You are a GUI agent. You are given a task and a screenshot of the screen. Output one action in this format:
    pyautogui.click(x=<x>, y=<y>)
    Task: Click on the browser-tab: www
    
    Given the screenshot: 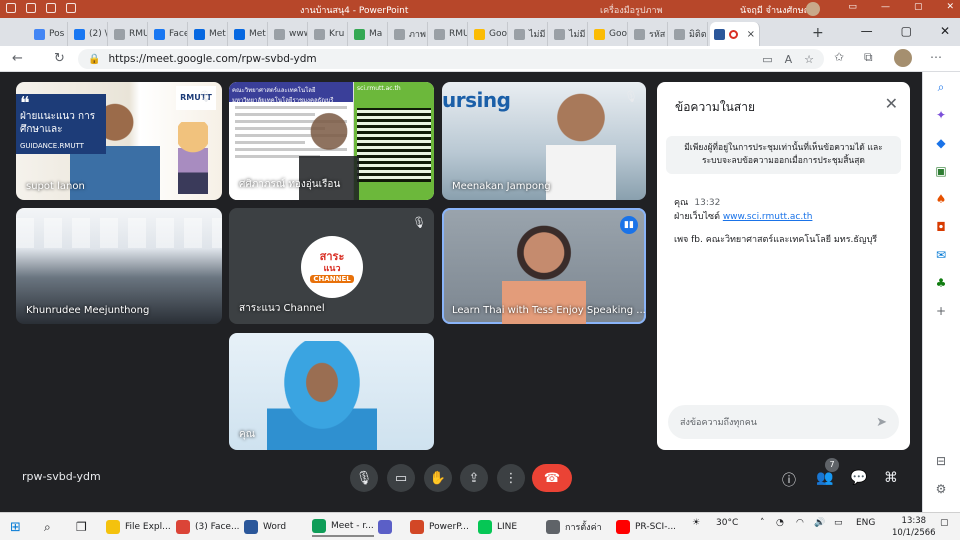 What is the action you would take?
    pyautogui.click(x=289, y=34)
    